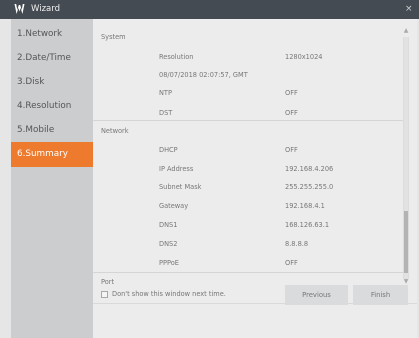 The width and height of the screenshot is (419, 338). What do you see at coordinates (166, 113) in the screenshot?
I see `dst-label: DST` at bounding box center [166, 113].